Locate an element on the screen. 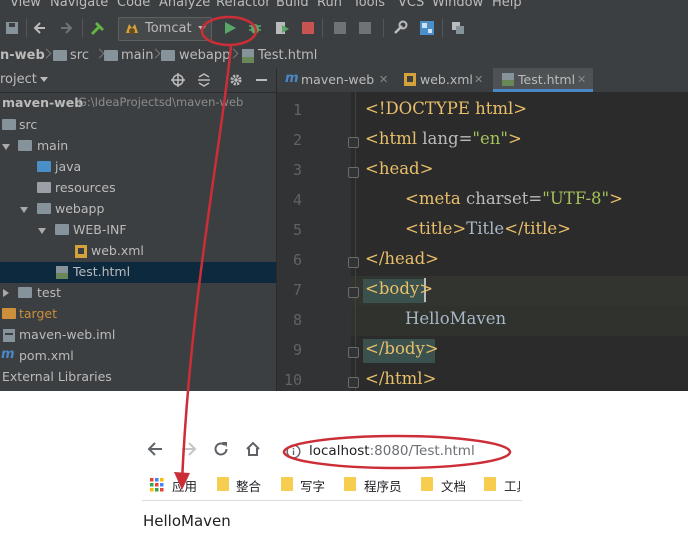  stop-icon is located at coordinates (308, 28).